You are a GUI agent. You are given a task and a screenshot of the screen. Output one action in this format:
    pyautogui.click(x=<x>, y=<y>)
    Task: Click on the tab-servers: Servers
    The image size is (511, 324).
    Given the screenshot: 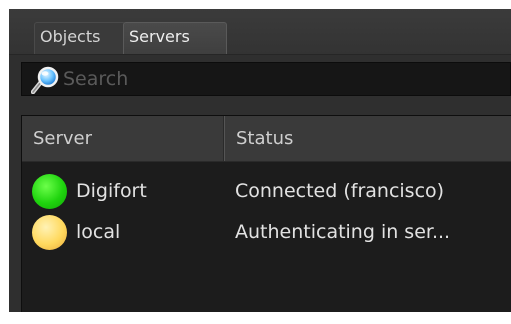 What is the action you would take?
    pyautogui.click(x=175, y=38)
    